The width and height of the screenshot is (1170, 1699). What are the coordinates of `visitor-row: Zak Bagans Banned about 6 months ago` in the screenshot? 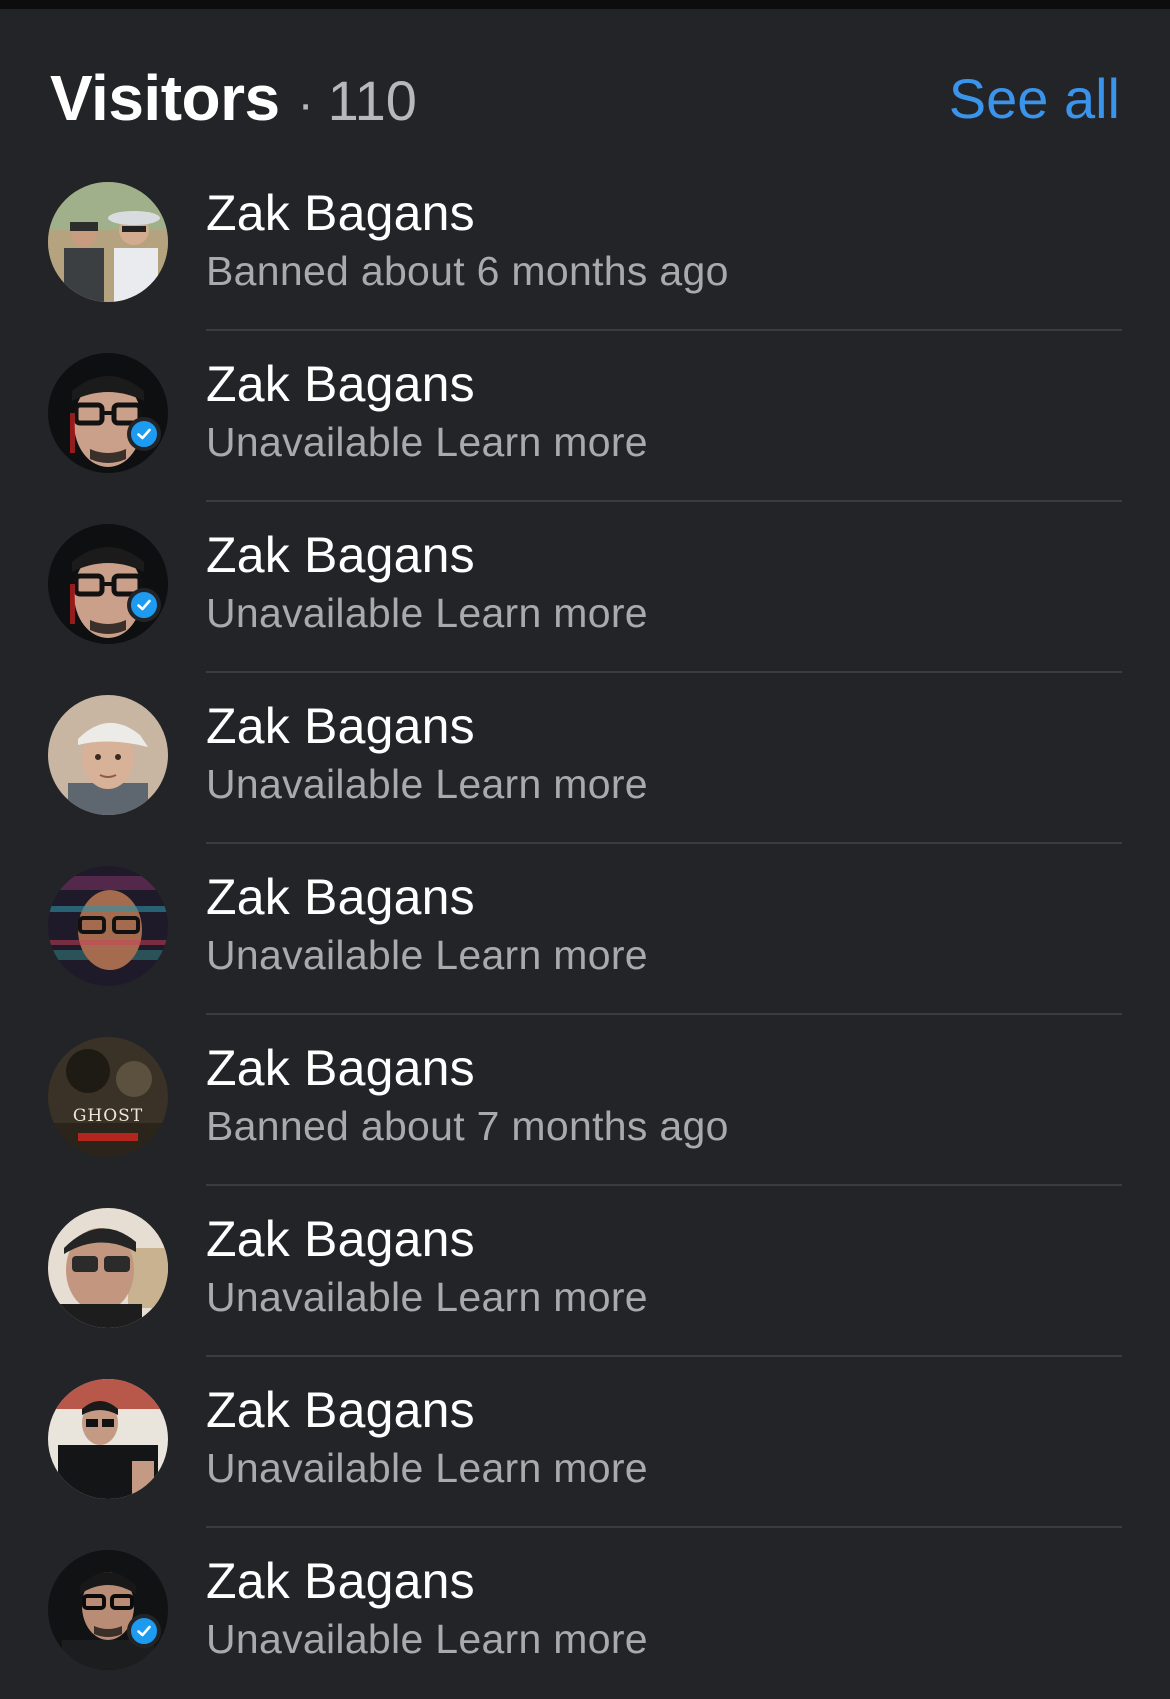 It's located at (585, 245).